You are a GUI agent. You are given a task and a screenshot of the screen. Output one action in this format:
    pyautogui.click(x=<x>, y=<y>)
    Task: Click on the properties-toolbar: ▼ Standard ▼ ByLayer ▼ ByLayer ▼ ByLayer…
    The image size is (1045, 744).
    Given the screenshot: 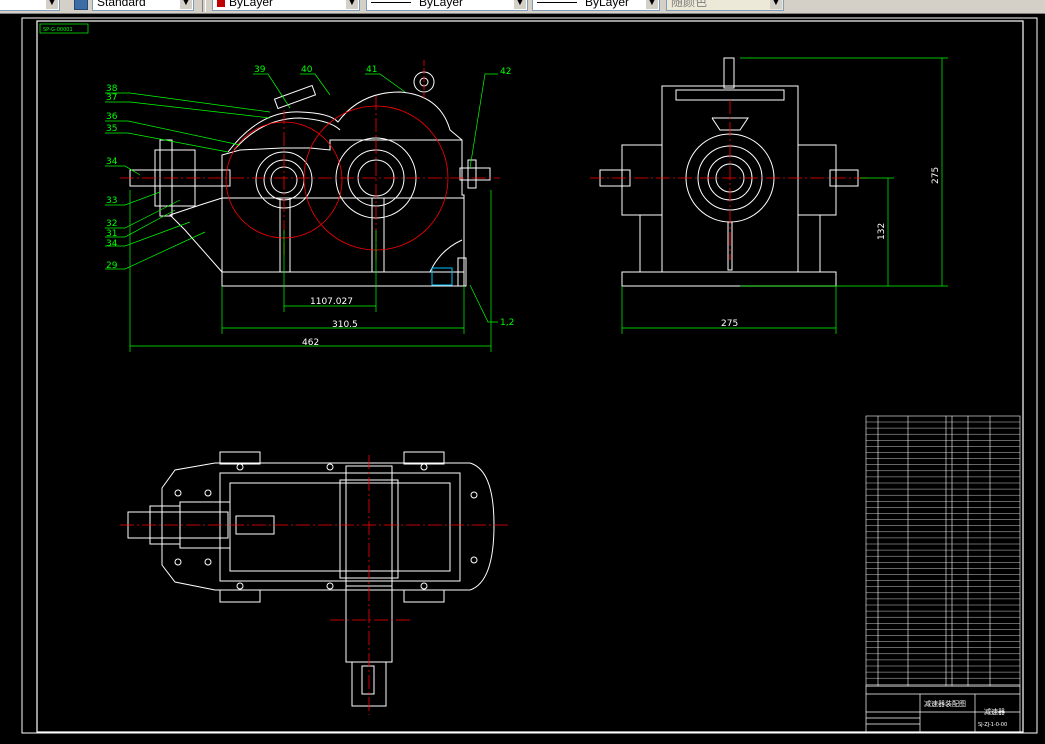 What is the action you would take?
    pyautogui.click(x=522, y=7)
    